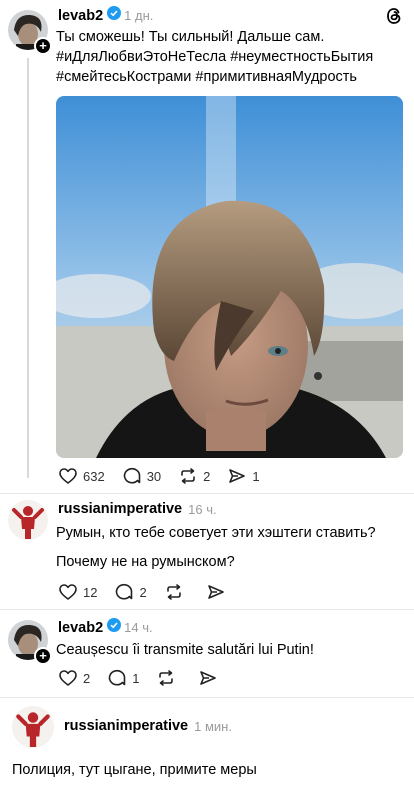 The height and width of the screenshot is (800, 414). I want to click on post-hashtags: #иДляЛюбвиЭтоНеТесла #неуместностьБытия, so click(231, 57).